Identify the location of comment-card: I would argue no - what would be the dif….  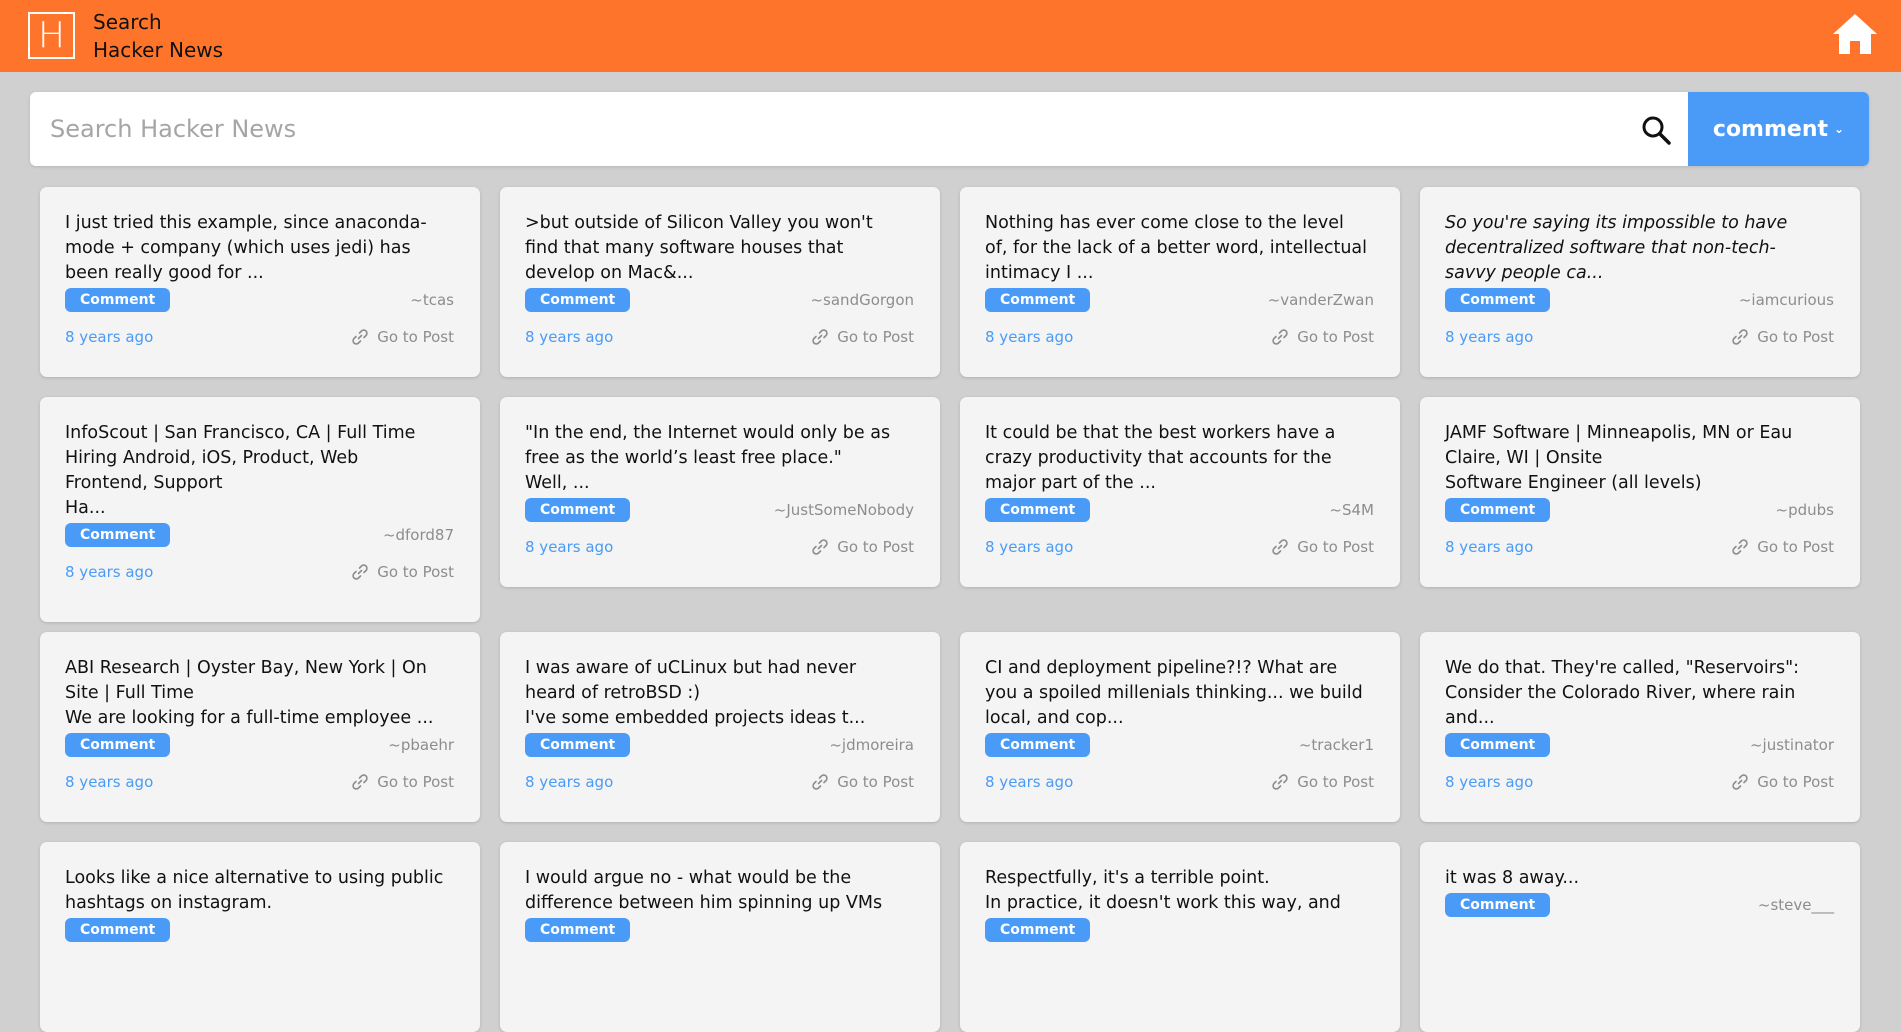
(720, 937).